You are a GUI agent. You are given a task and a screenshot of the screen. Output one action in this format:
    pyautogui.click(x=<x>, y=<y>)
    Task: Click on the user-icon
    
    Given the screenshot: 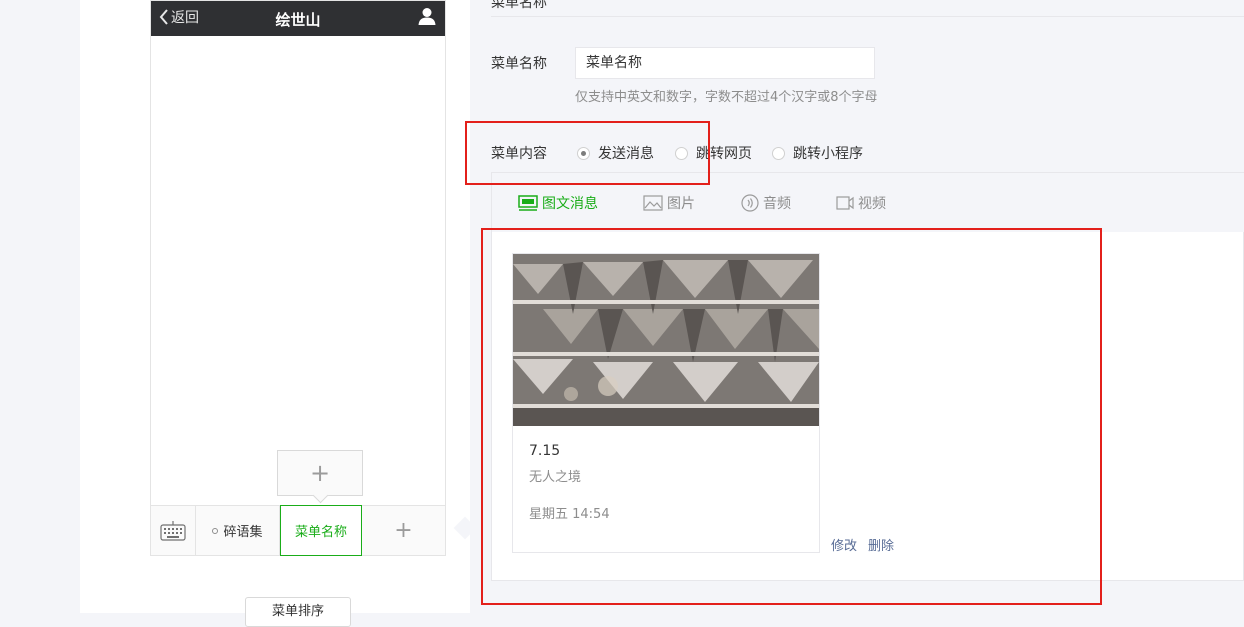 What is the action you would take?
    pyautogui.click(x=427, y=18)
    